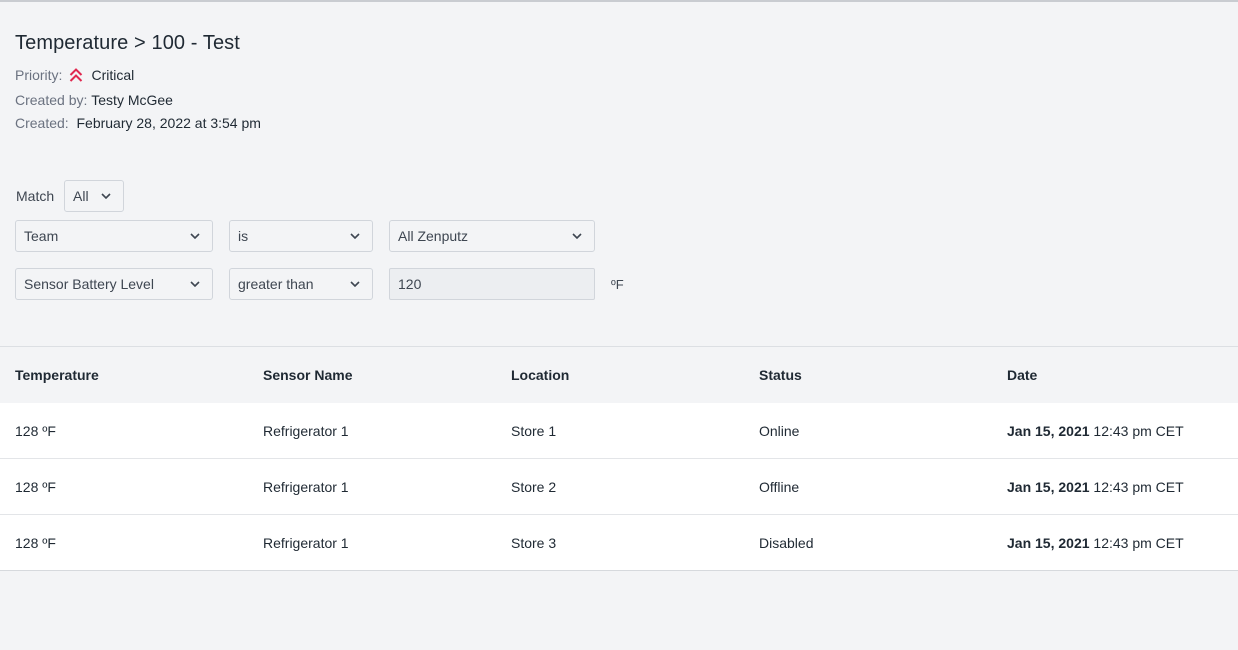  I want to click on created-by-row: Created by: Testy McGee, so click(94, 100).